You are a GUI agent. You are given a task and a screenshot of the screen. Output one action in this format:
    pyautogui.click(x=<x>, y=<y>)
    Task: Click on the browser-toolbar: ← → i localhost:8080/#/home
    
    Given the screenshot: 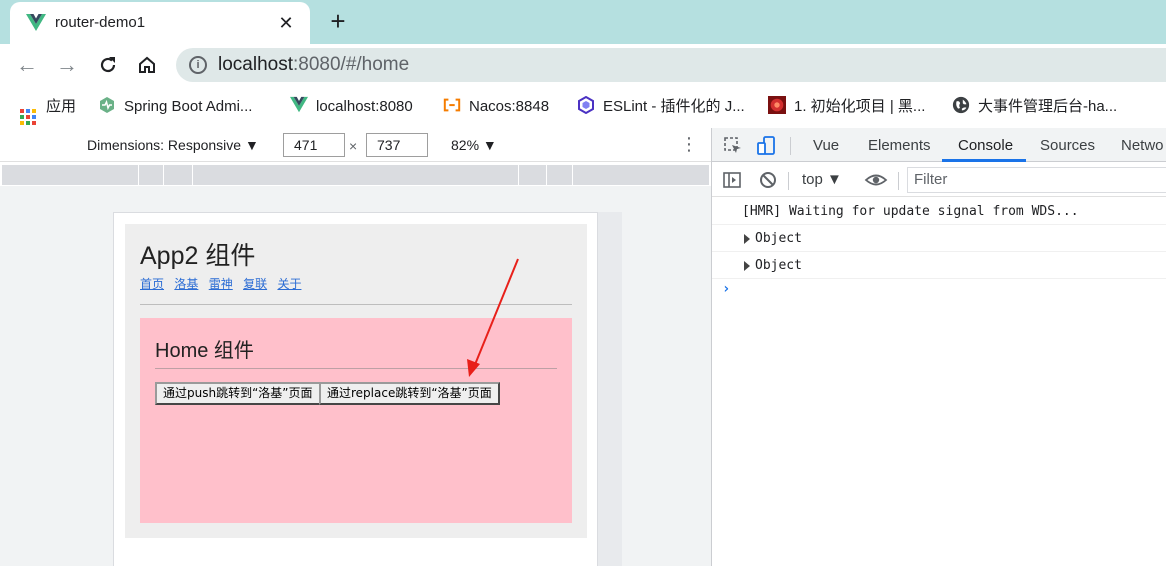 What is the action you would take?
    pyautogui.click(x=583, y=65)
    